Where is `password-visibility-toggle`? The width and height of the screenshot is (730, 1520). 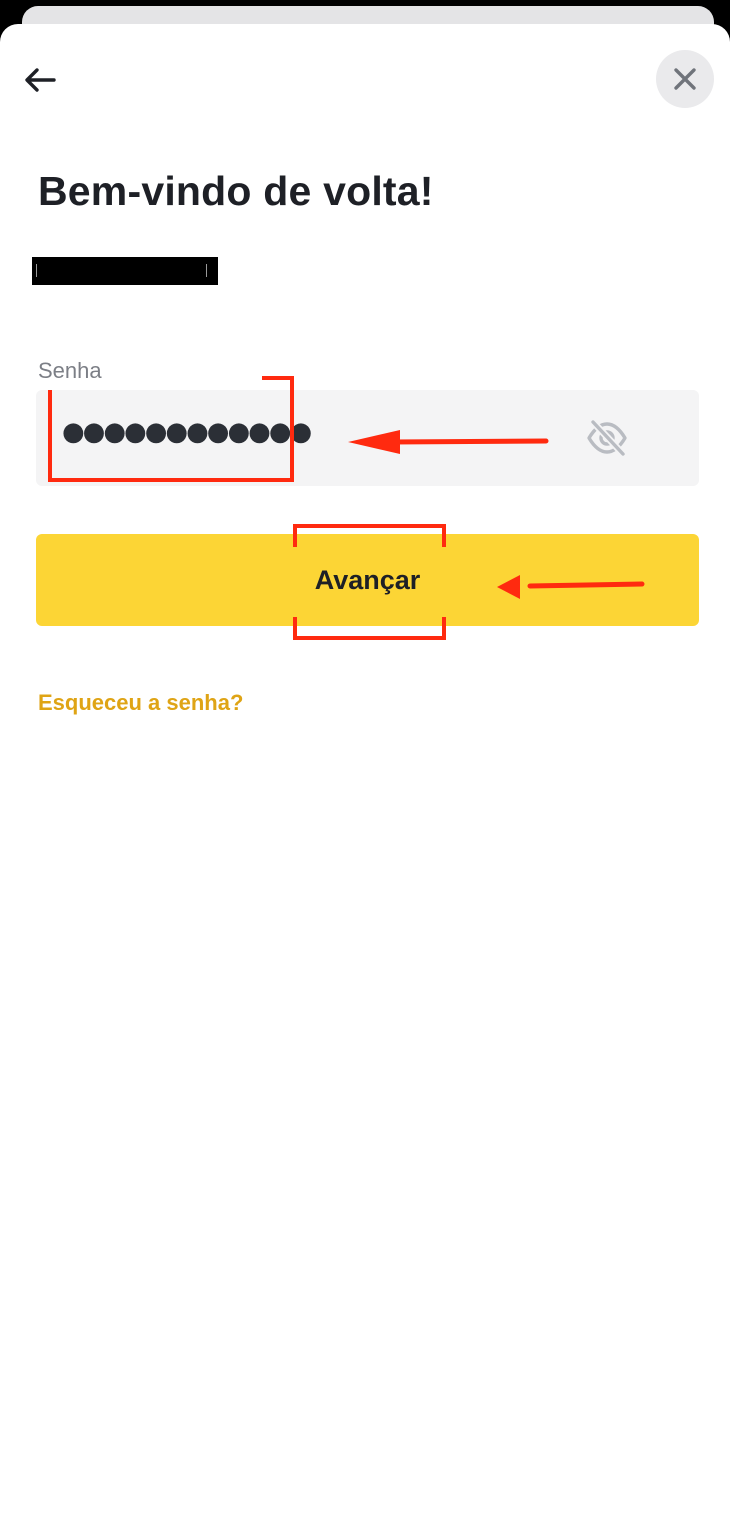 password-visibility-toggle is located at coordinates (607, 438).